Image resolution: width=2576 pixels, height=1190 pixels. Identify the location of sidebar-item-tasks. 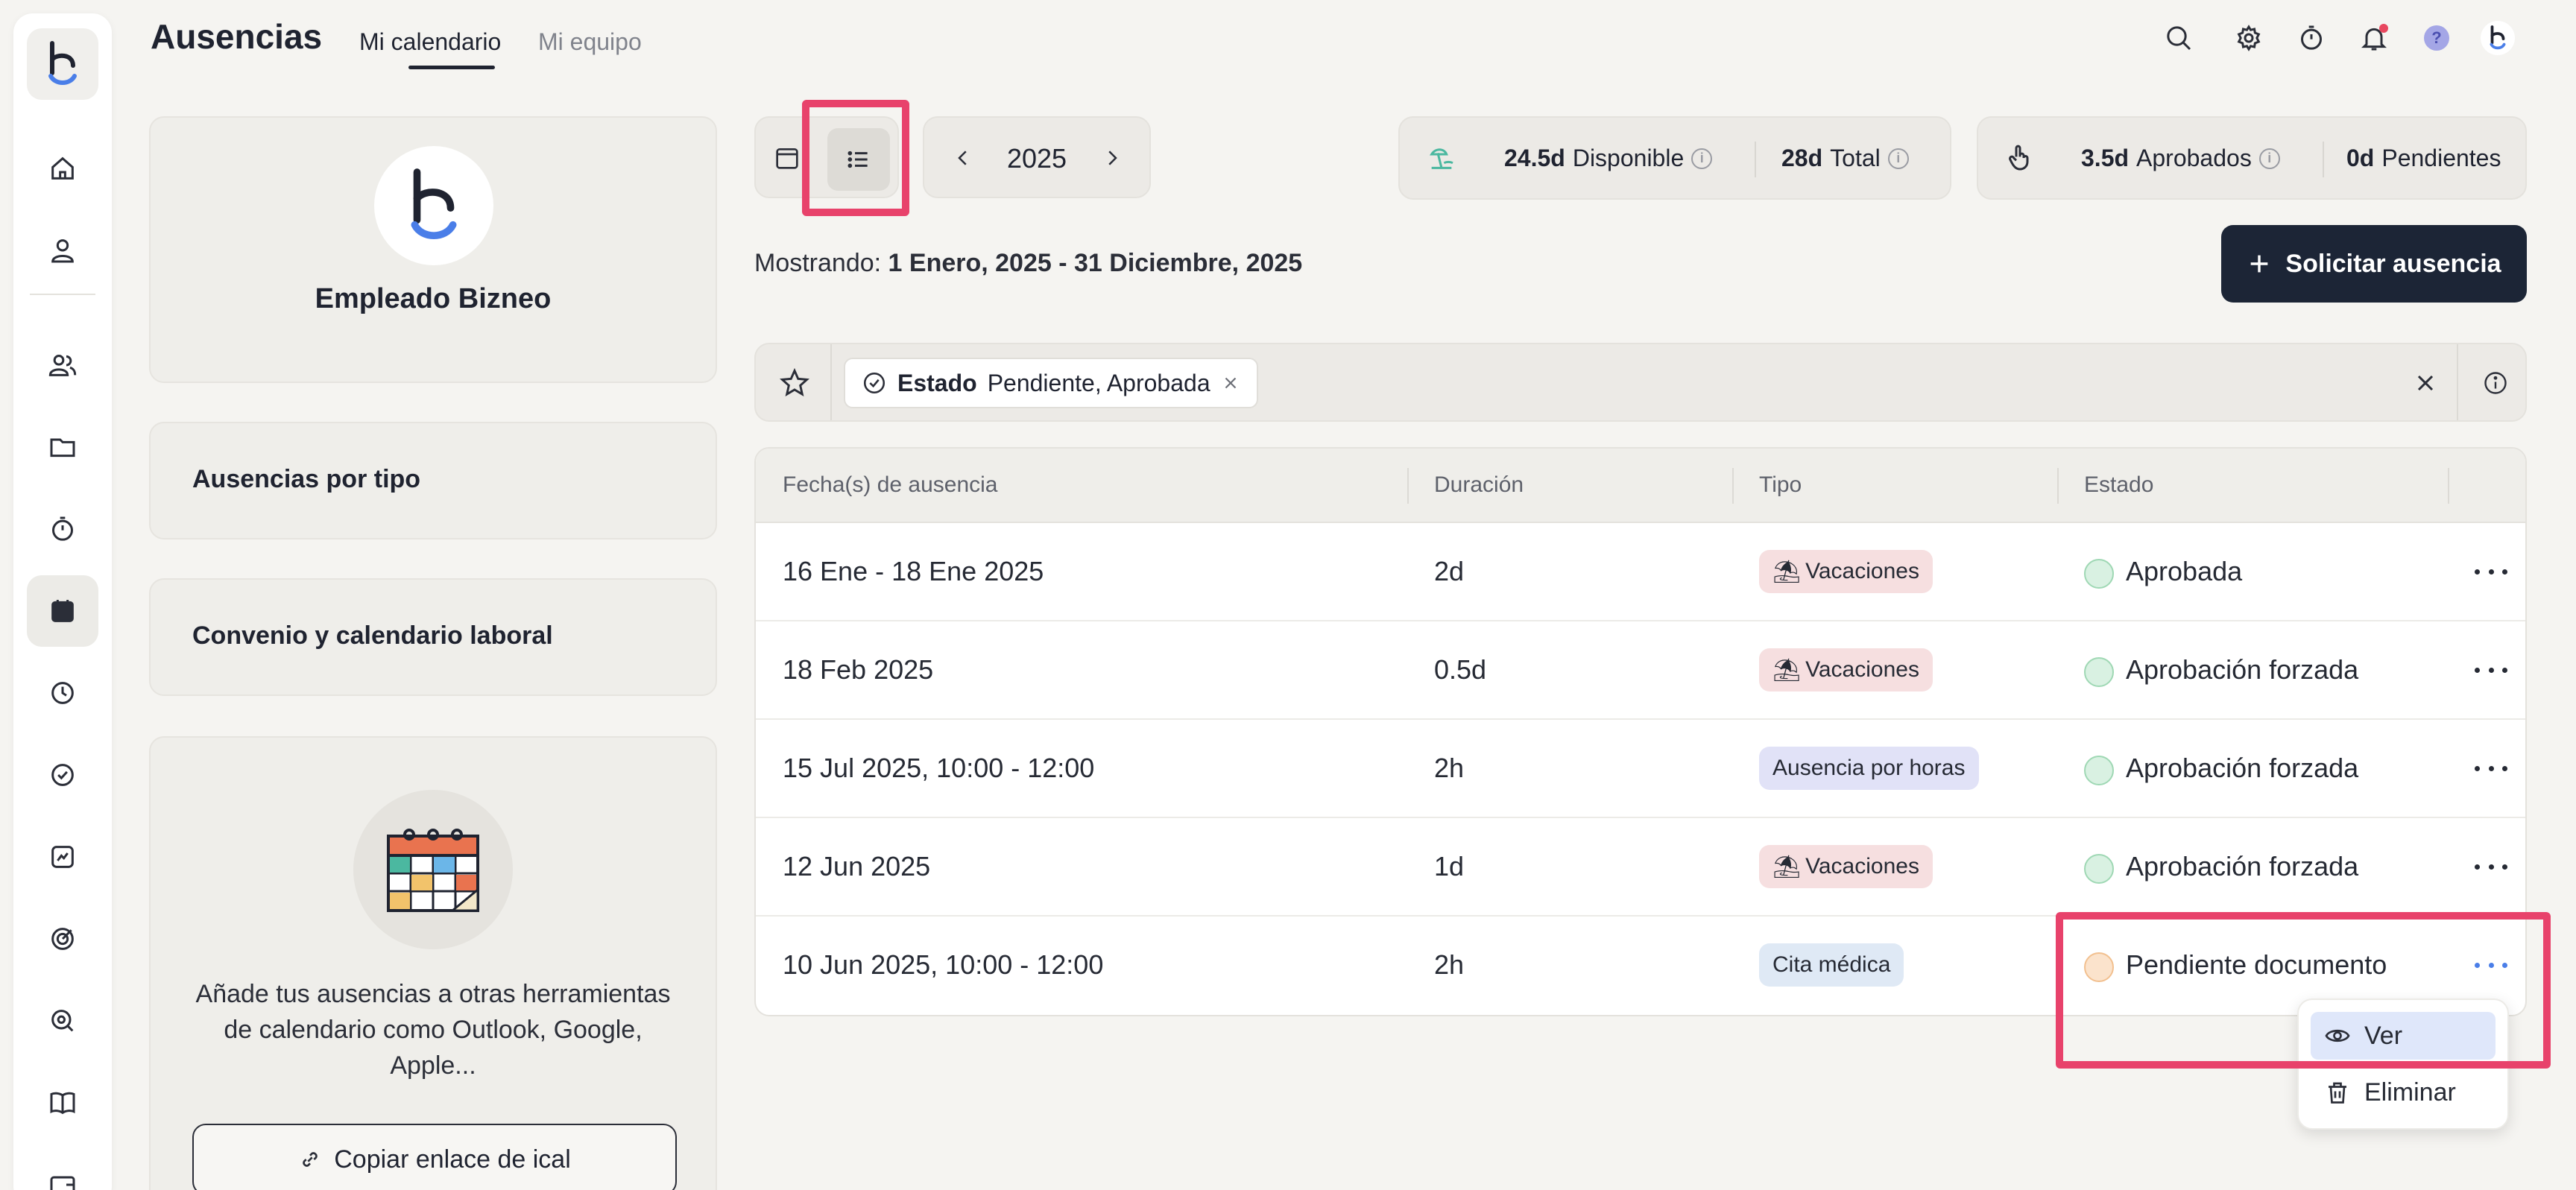
(62, 775).